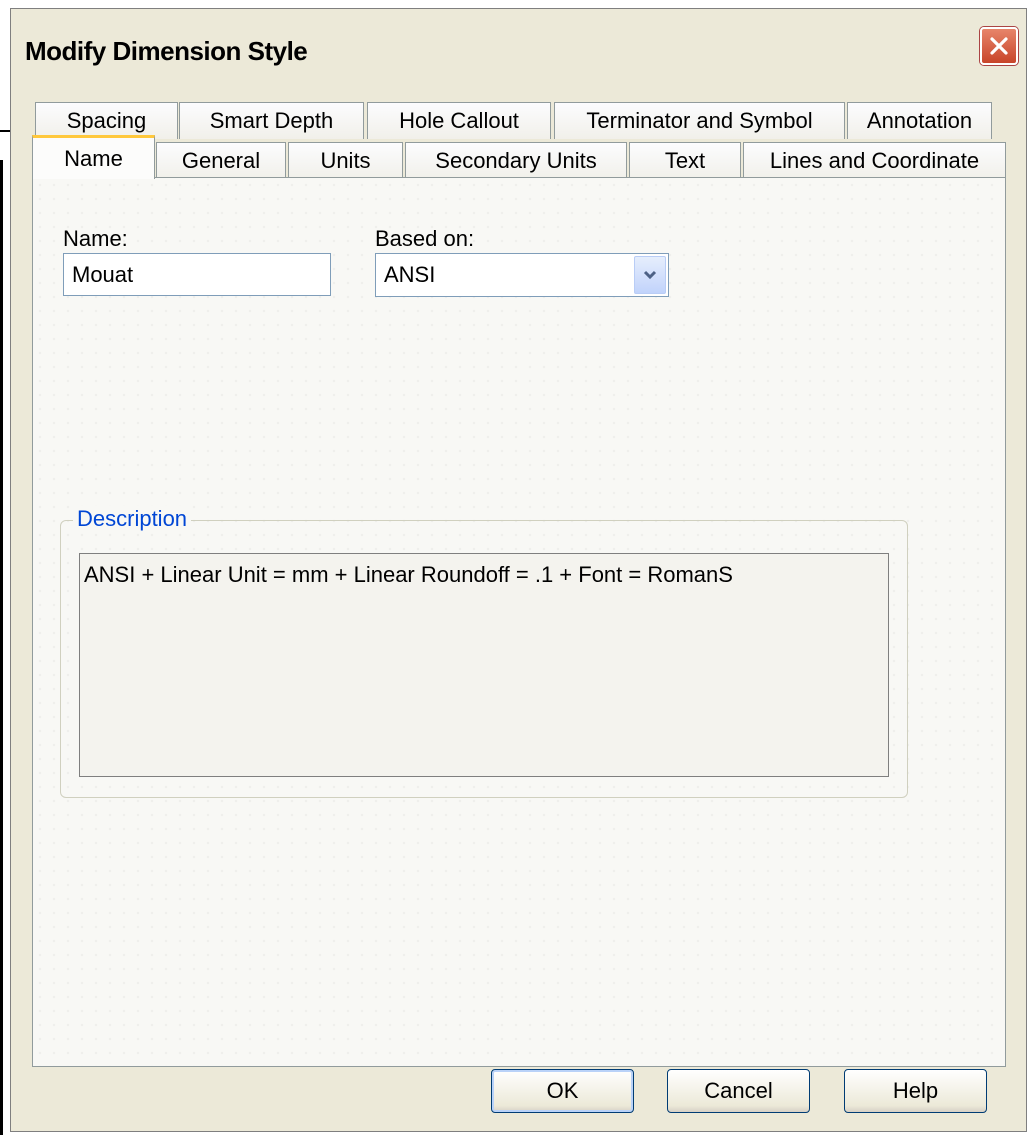 Image resolution: width=1029 pixels, height=1135 pixels. I want to click on based-on-dropdown-button, so click(650, 275).